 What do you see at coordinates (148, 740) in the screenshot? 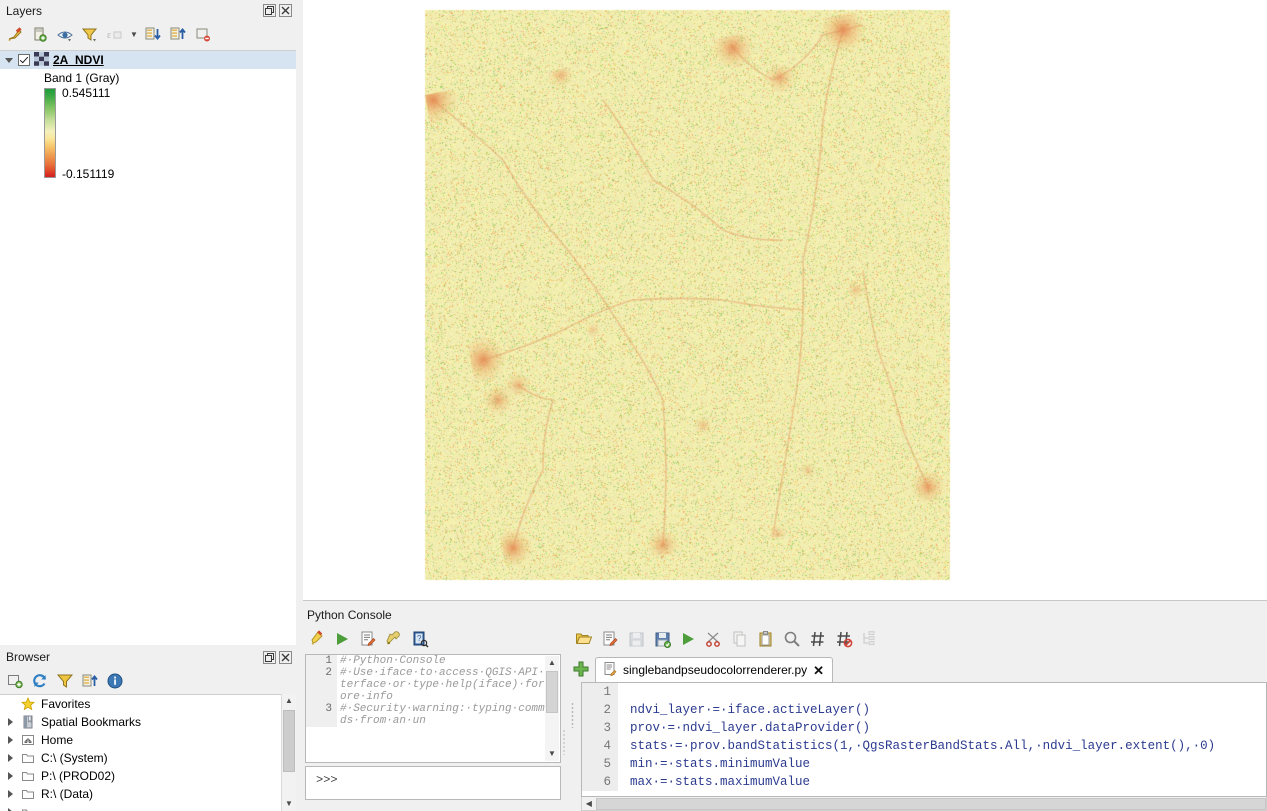
I see `browser-item-home: Home` at bounding box center [148, 740].